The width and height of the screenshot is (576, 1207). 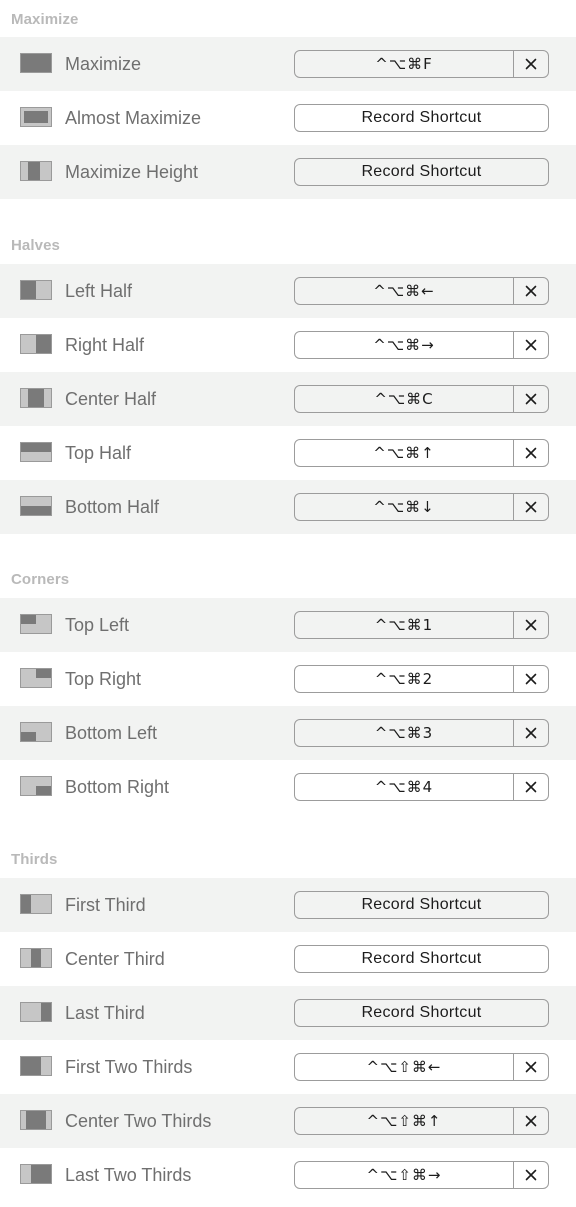 What do you see at coordinates (117, 787) in the screenshot?
I see `row-label: Bottom Right` at bounding box center [117, 787].